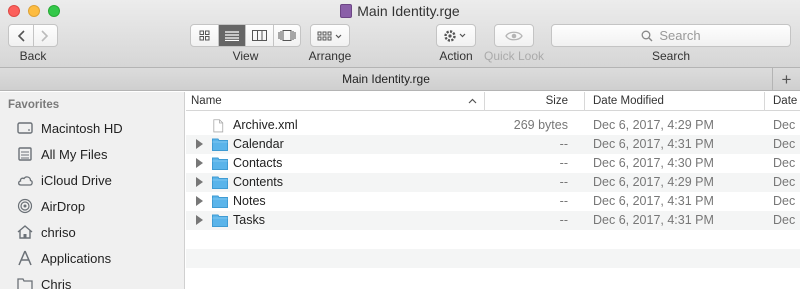 The height and width of the screenshot is (289, 800). Describe the element at coordinates (76, 258) in the screenshot. I see `sidebar-item-label: Applications` at that location.